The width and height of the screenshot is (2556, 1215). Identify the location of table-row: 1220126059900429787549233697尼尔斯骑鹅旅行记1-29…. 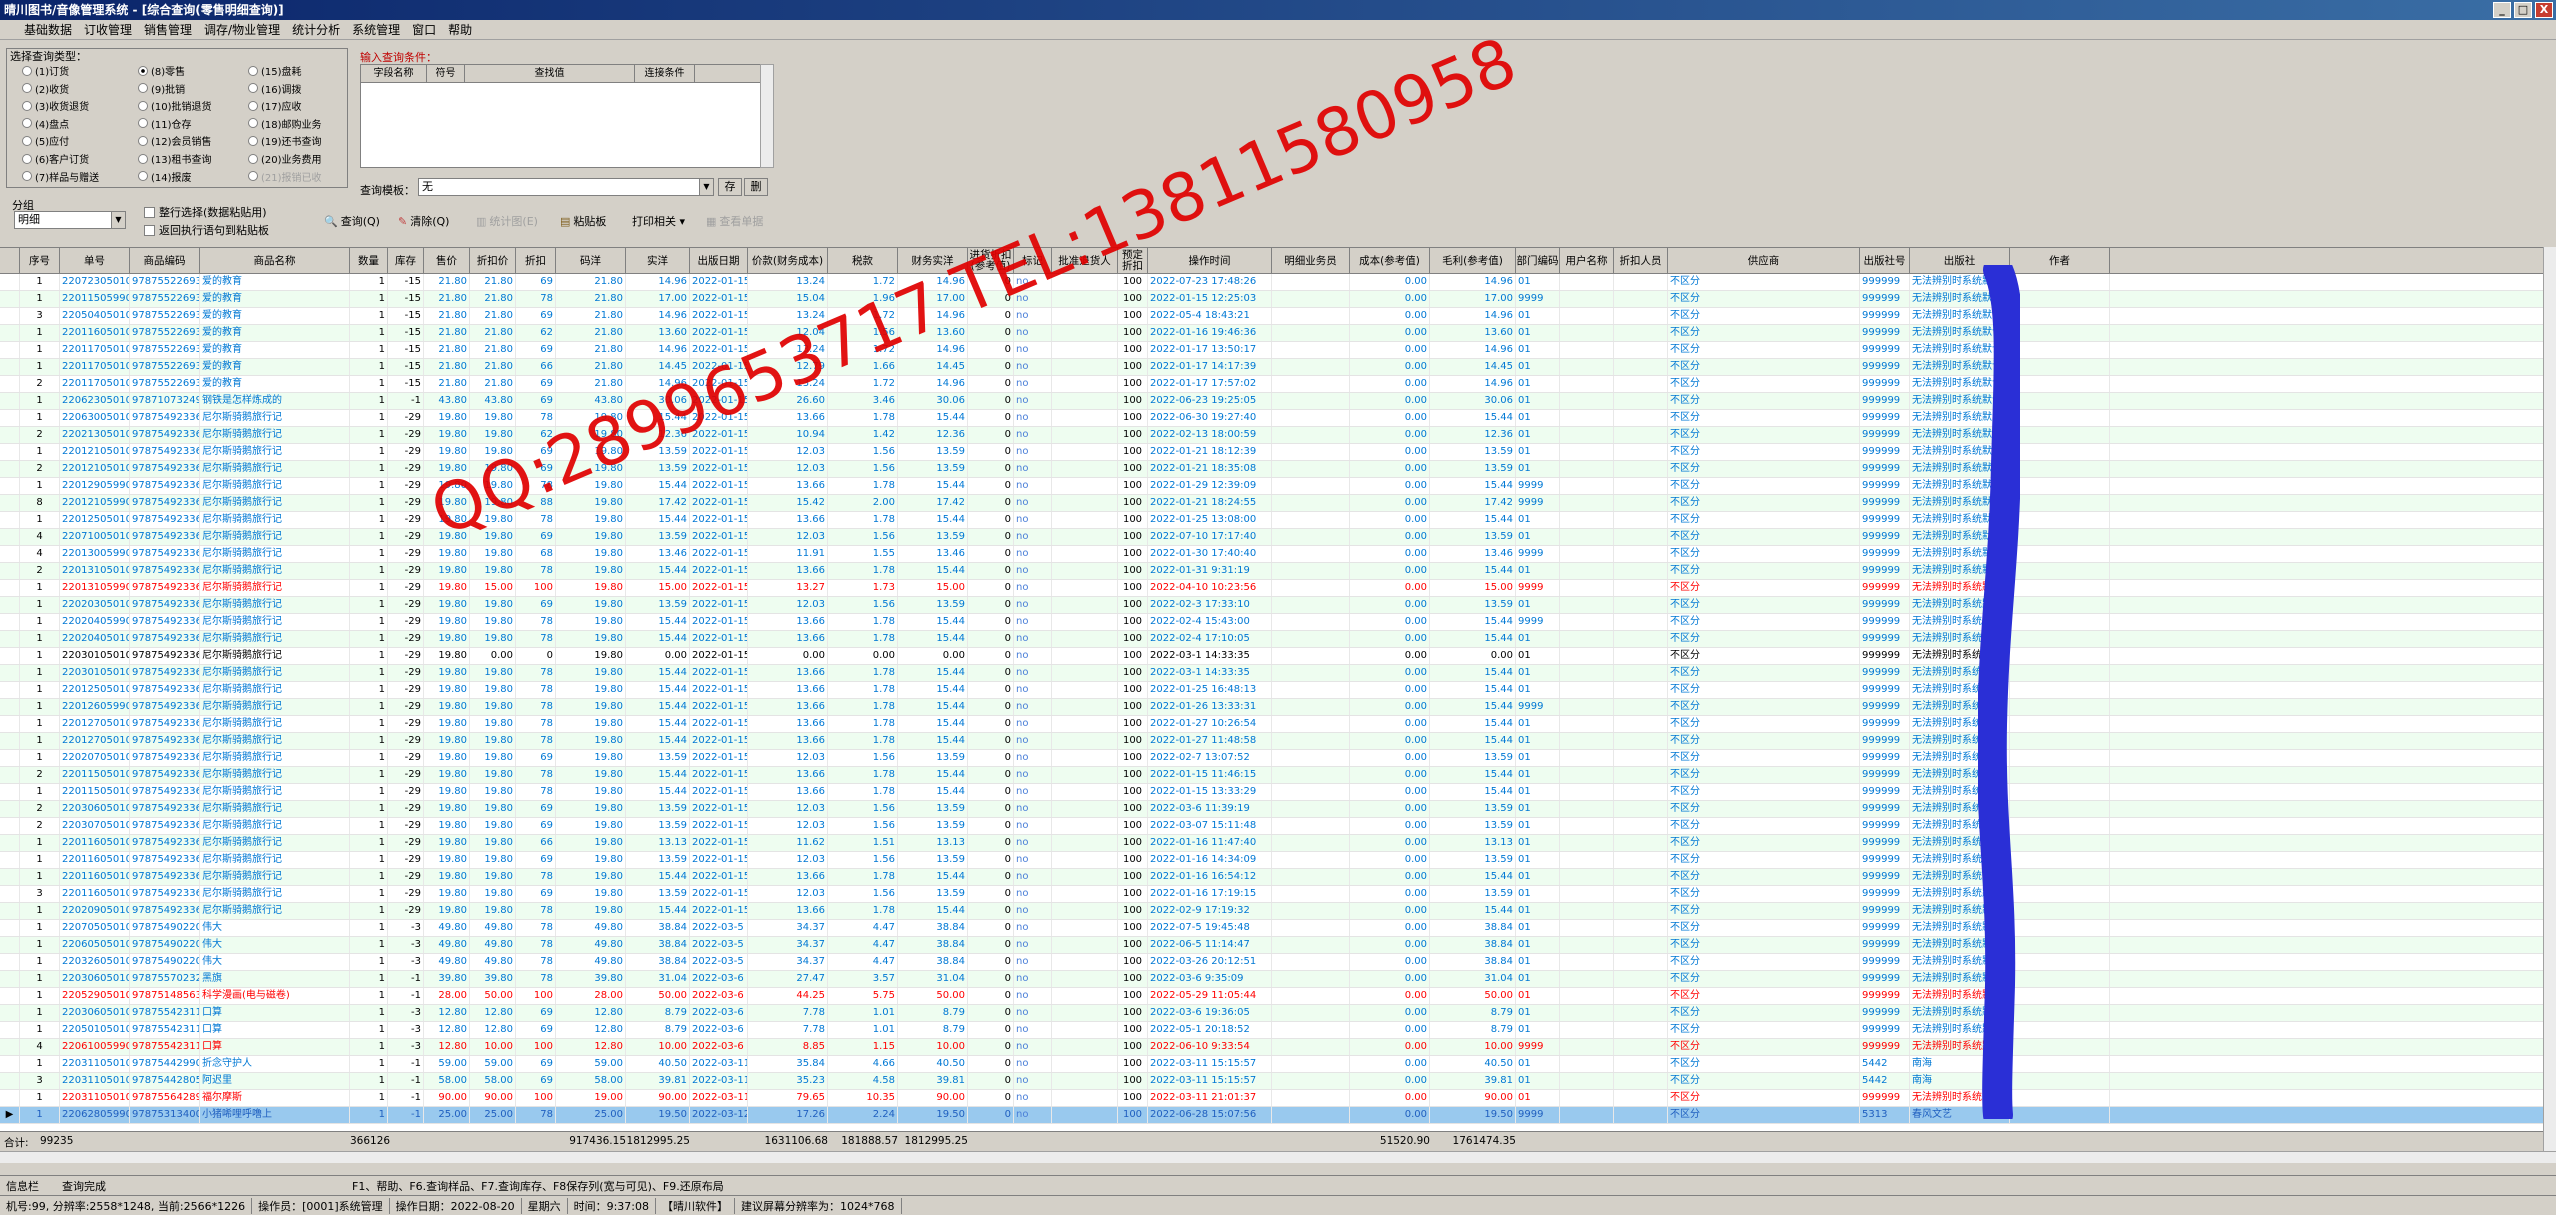
(1271, 707).